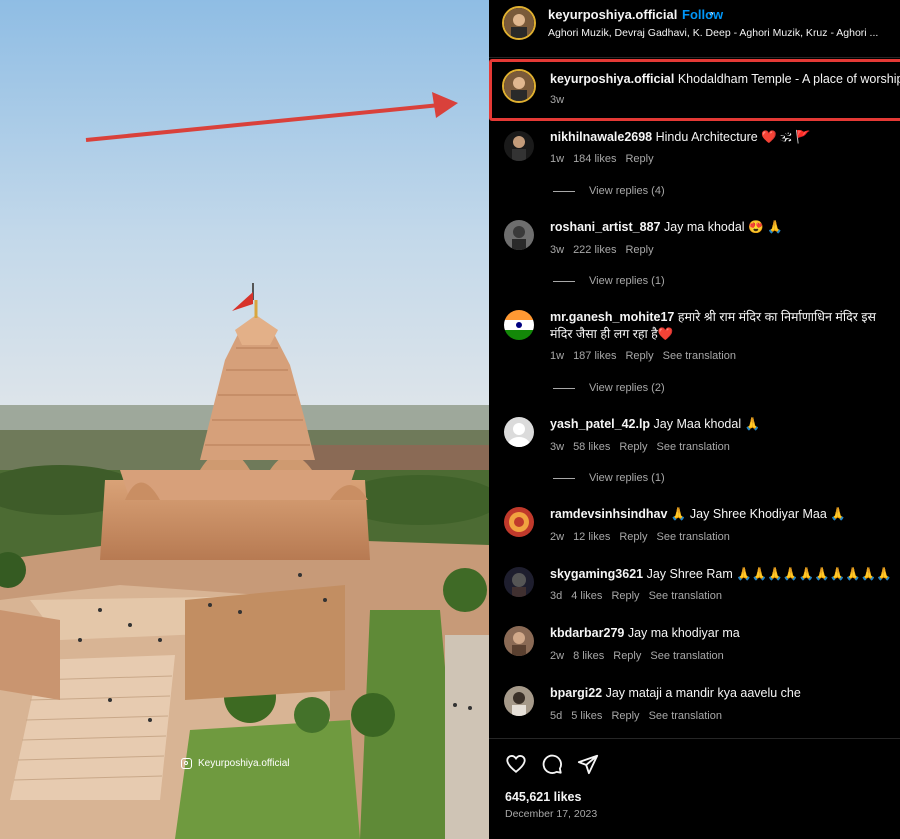  What do you see at coordinates (769, 574) in the screenshot?
I see `comment-text: Jay Shree Ram 🙏🙏🙏🙏🙏🙏🙏🙏🙏🙏` at bounding box center [769, 574].